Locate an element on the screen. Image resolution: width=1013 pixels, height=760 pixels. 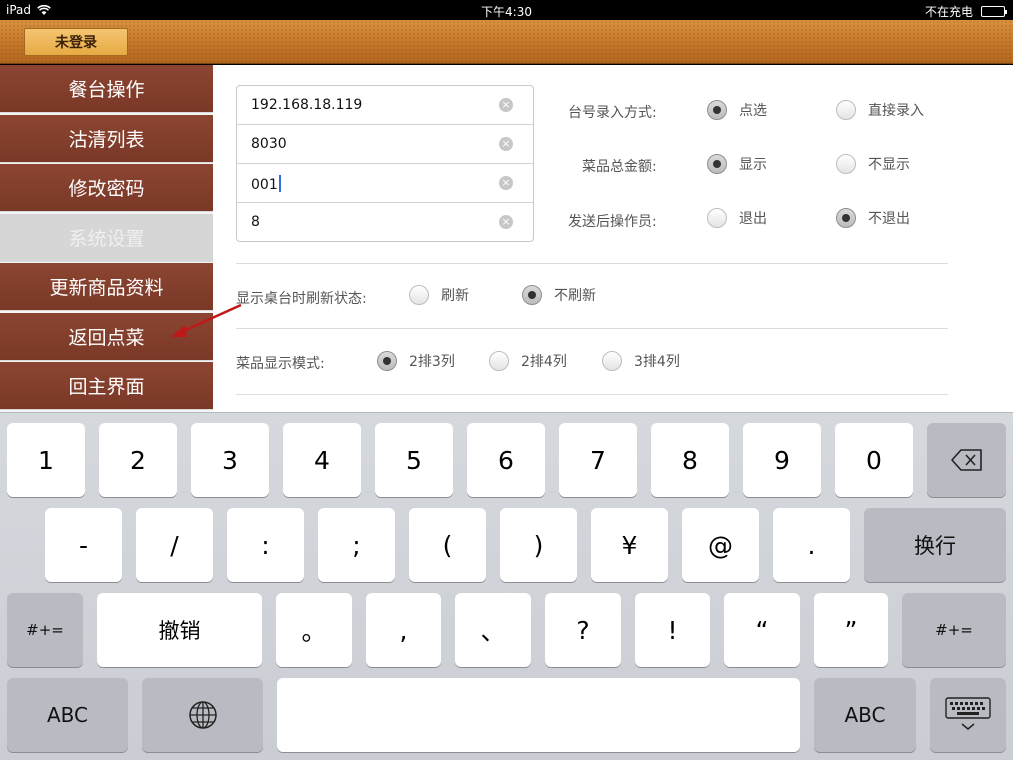
dish-total-label: 菜品总金额: is located at coordinates (619, 167).